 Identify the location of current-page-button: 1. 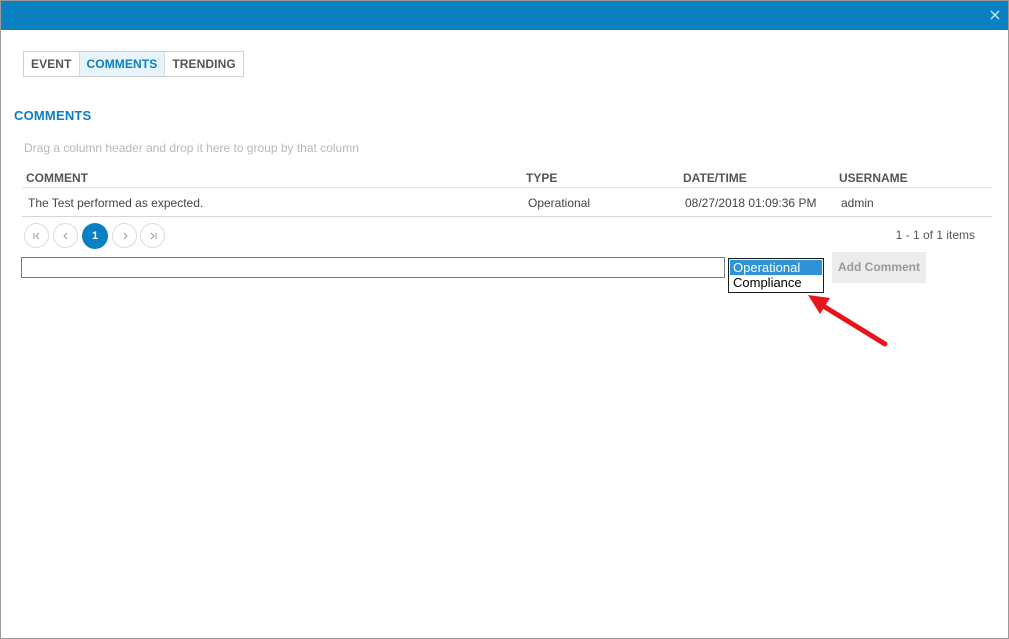
(95, 236).